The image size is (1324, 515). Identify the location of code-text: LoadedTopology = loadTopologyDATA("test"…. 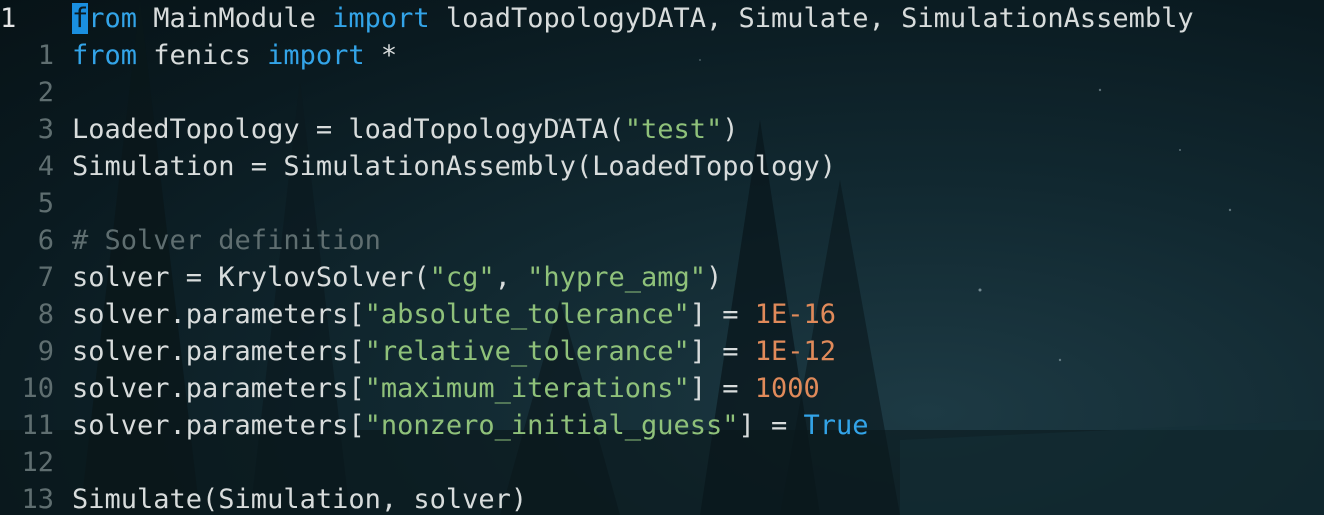
(405, 129).